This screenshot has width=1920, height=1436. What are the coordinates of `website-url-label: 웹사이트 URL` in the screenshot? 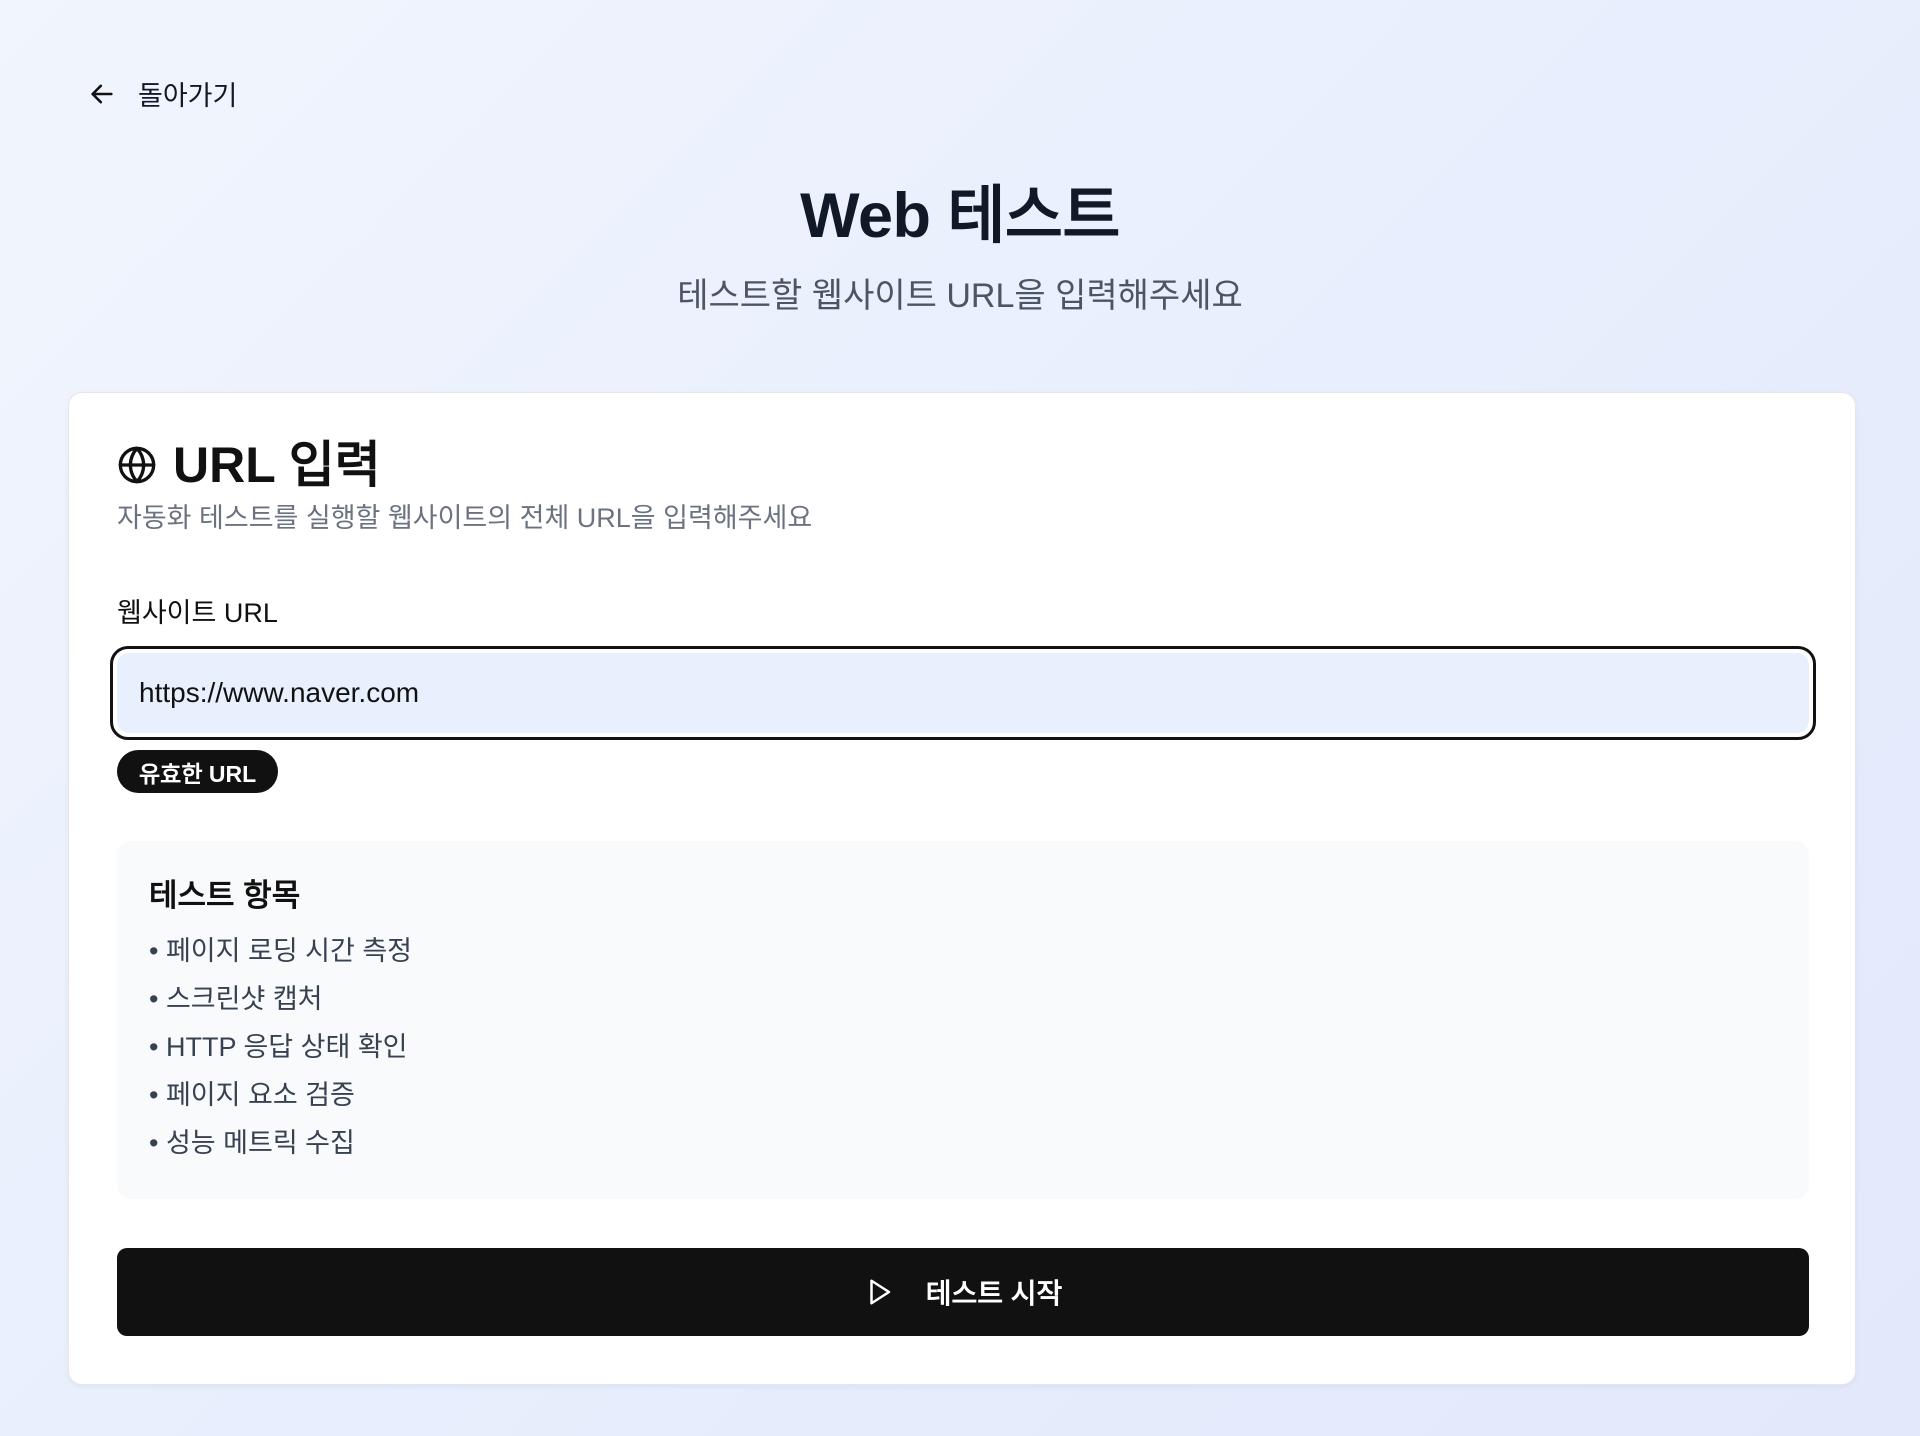 It's located at (197, 613).